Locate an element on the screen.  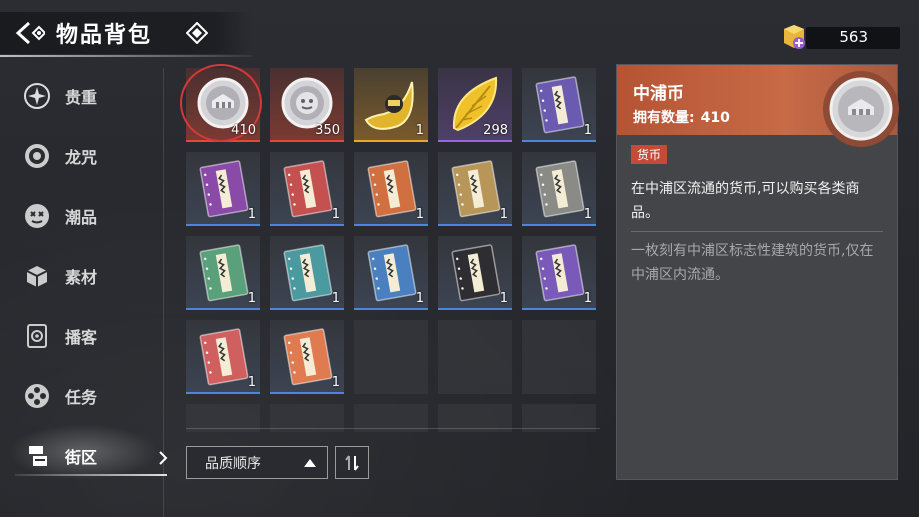
sidebar-item-materials: 素材 is located at coordinates (92, 276).